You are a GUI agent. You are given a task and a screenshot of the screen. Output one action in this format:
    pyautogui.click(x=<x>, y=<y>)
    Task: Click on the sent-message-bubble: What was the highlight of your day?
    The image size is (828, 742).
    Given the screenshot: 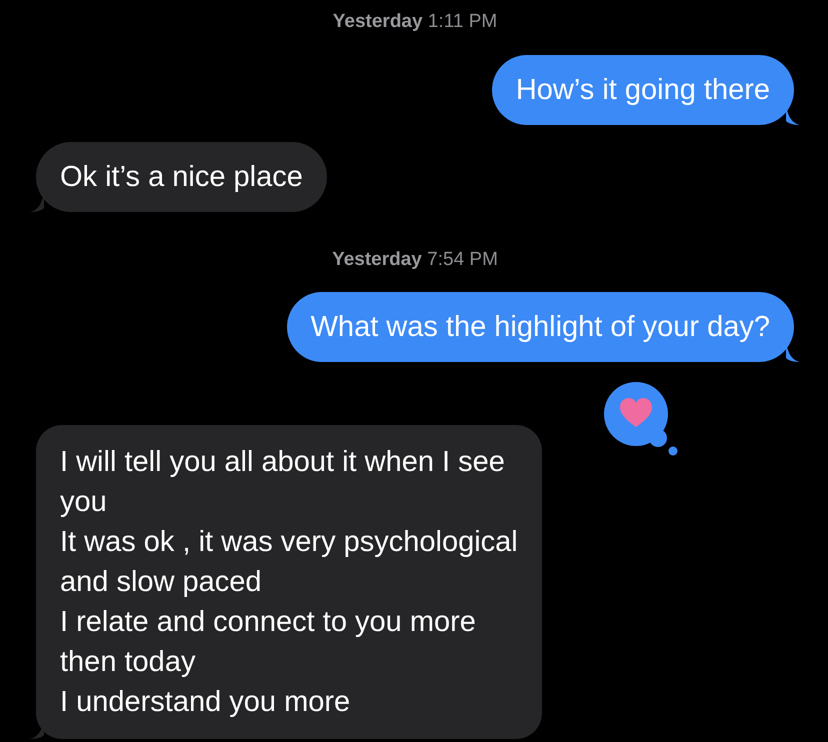 What is the action you would take?
    pyautogui.click(x=540, y=327)
    